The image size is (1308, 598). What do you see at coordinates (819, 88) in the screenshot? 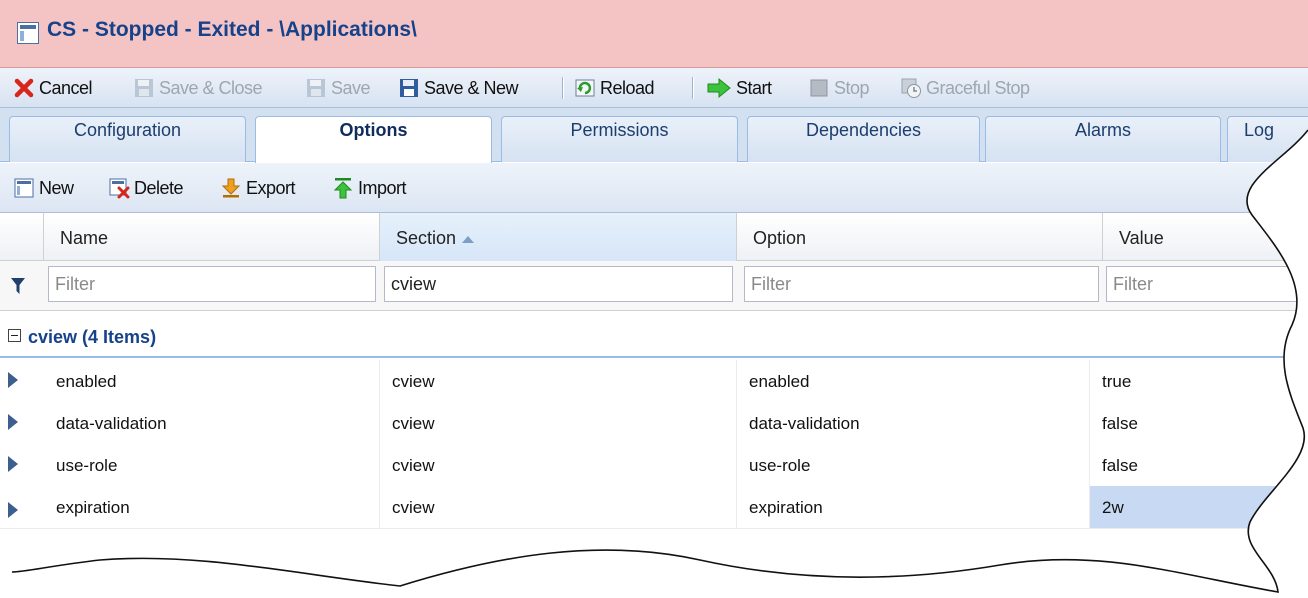
I see `stop-square-icon` at bounding box center [819, 88].